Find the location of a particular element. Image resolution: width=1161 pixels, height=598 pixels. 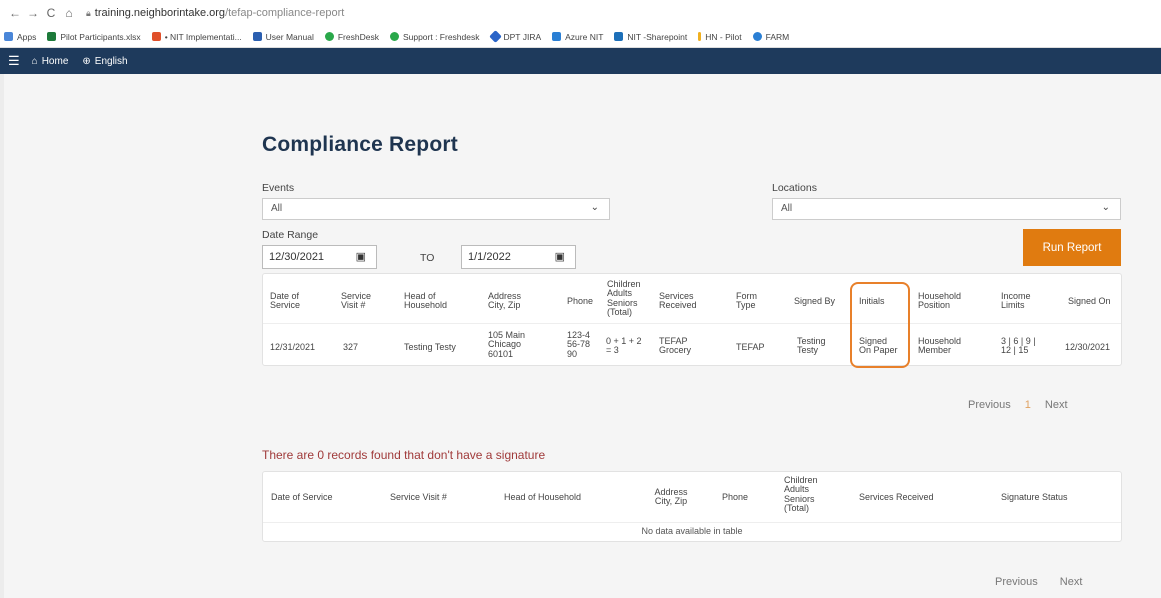

column-header: Signature Status is located at coordinates (1034, 497).